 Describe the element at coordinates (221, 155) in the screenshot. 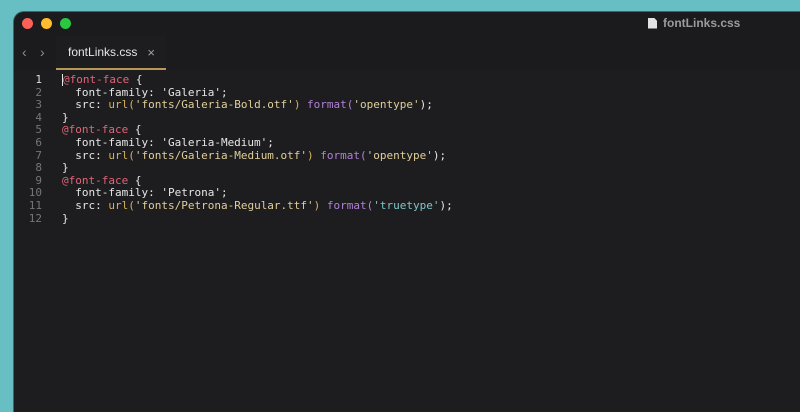

I see `code-token: 'fonts/Galeria-Medium.otf'` at that location.